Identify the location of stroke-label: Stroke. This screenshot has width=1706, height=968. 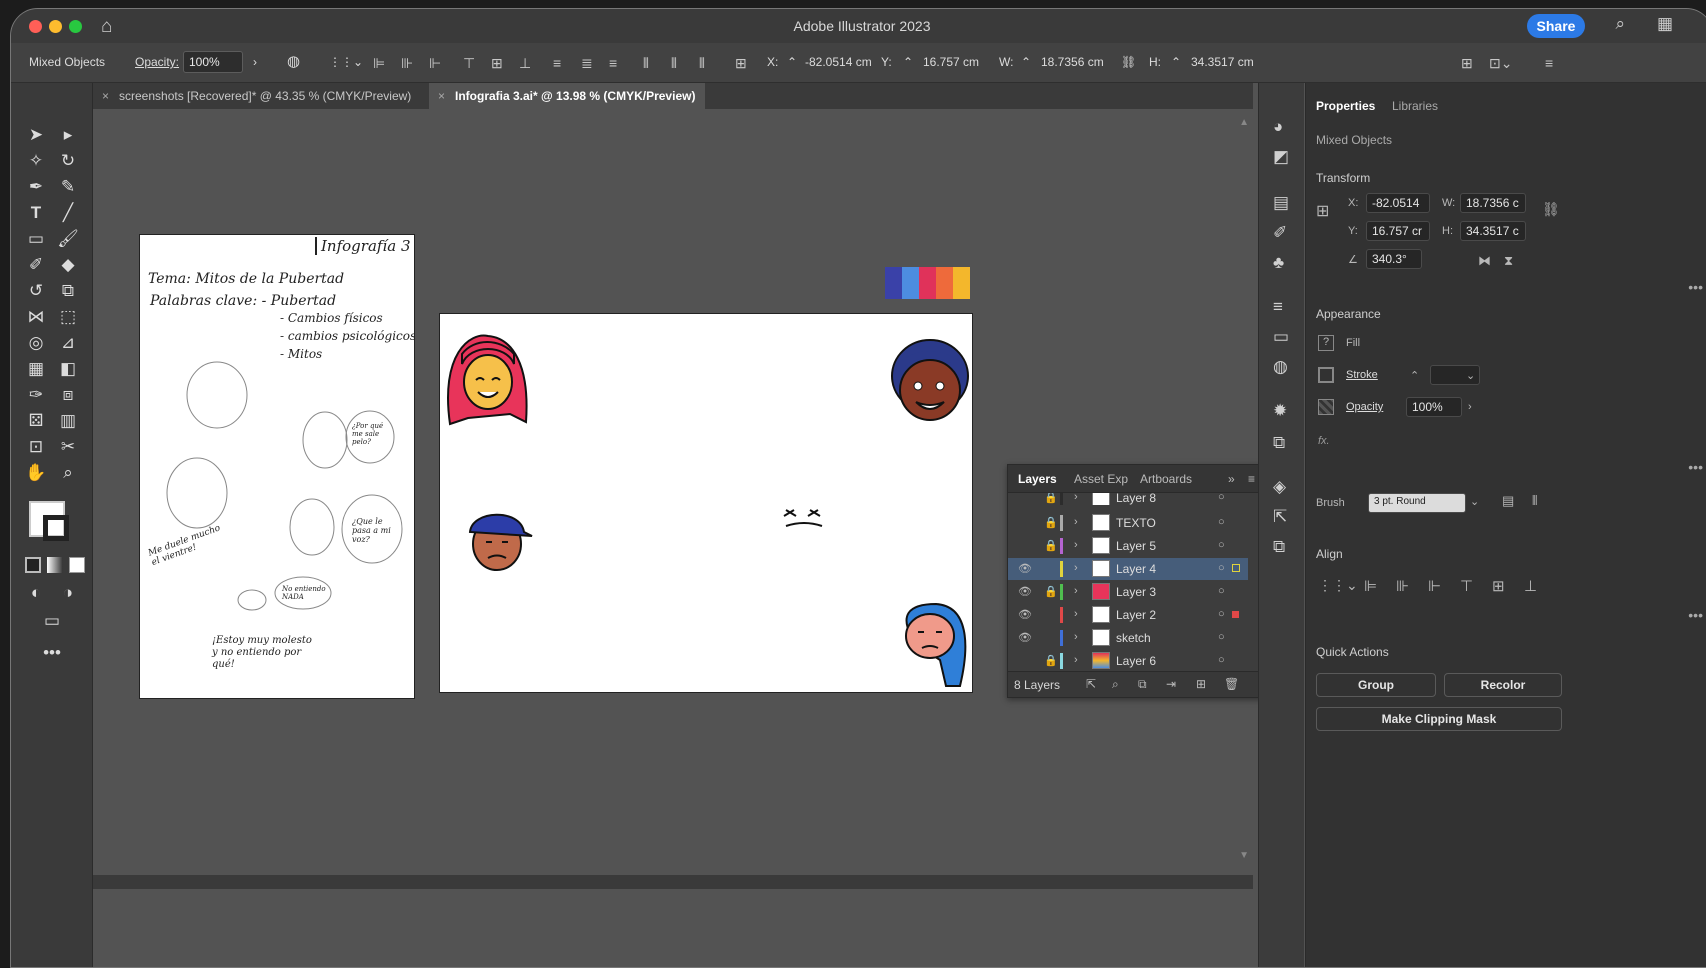
(1362, 375).